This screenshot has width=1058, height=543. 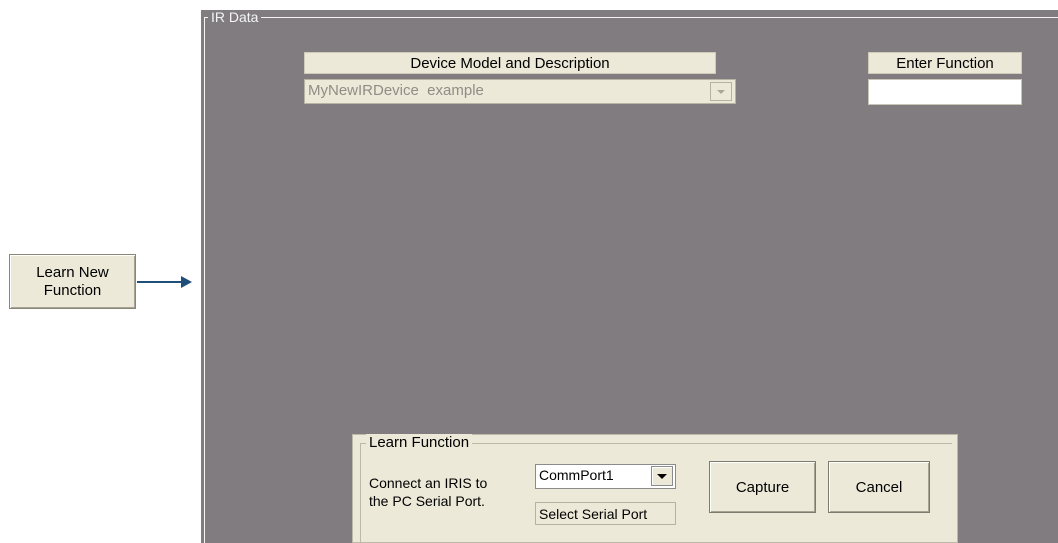 What do you see at coordinates (945, 63) in the screenshot?
I see `enter-function-header: Enter Function` at bounding box center [945, 63].